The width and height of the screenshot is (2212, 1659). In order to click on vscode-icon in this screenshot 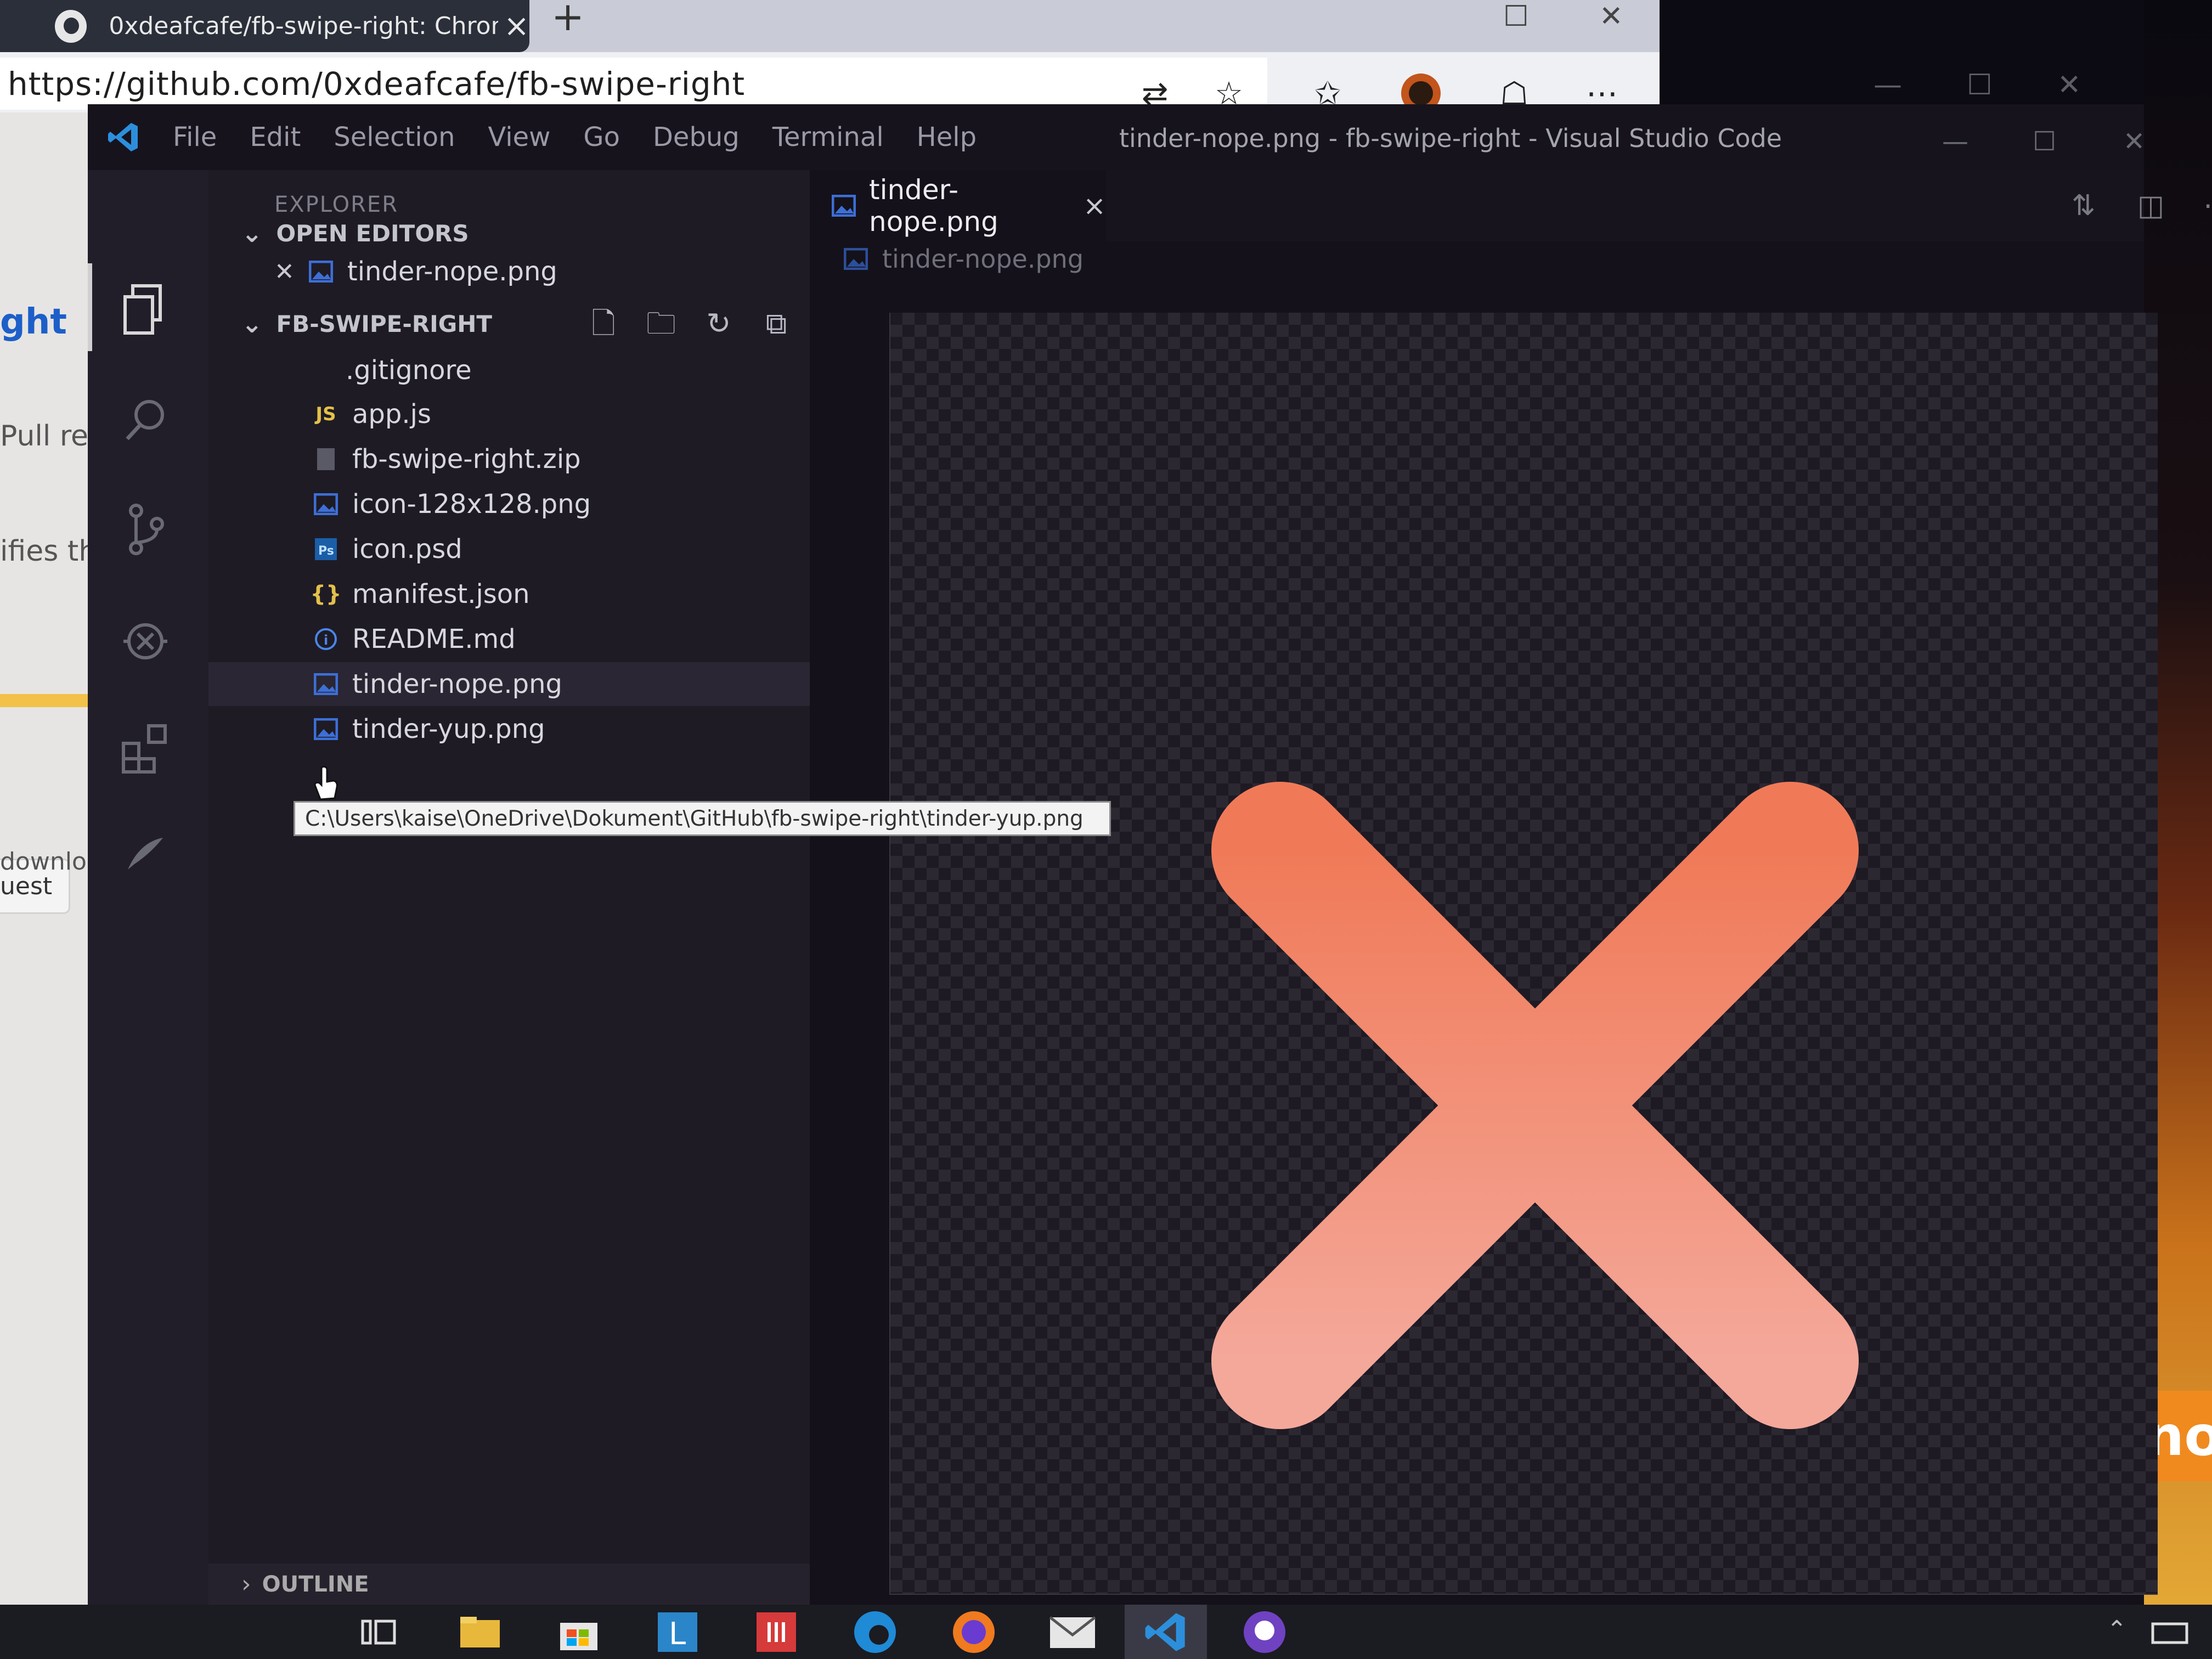, I will do `click(1166, 1632)`.